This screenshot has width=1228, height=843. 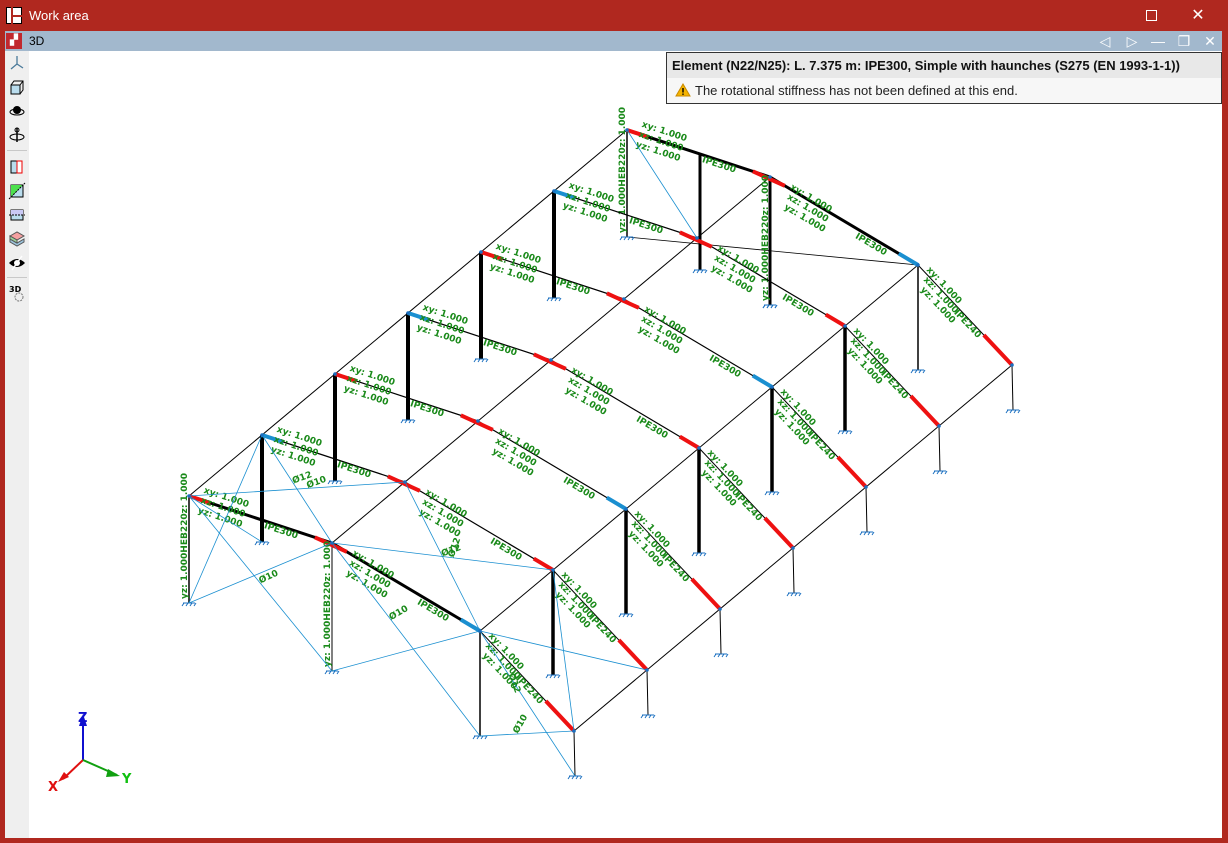 What do you see at coordinates (17, 293) in the screenshot?
I see `3d-settings-icon: 3D` at bounding box center [17, 293].